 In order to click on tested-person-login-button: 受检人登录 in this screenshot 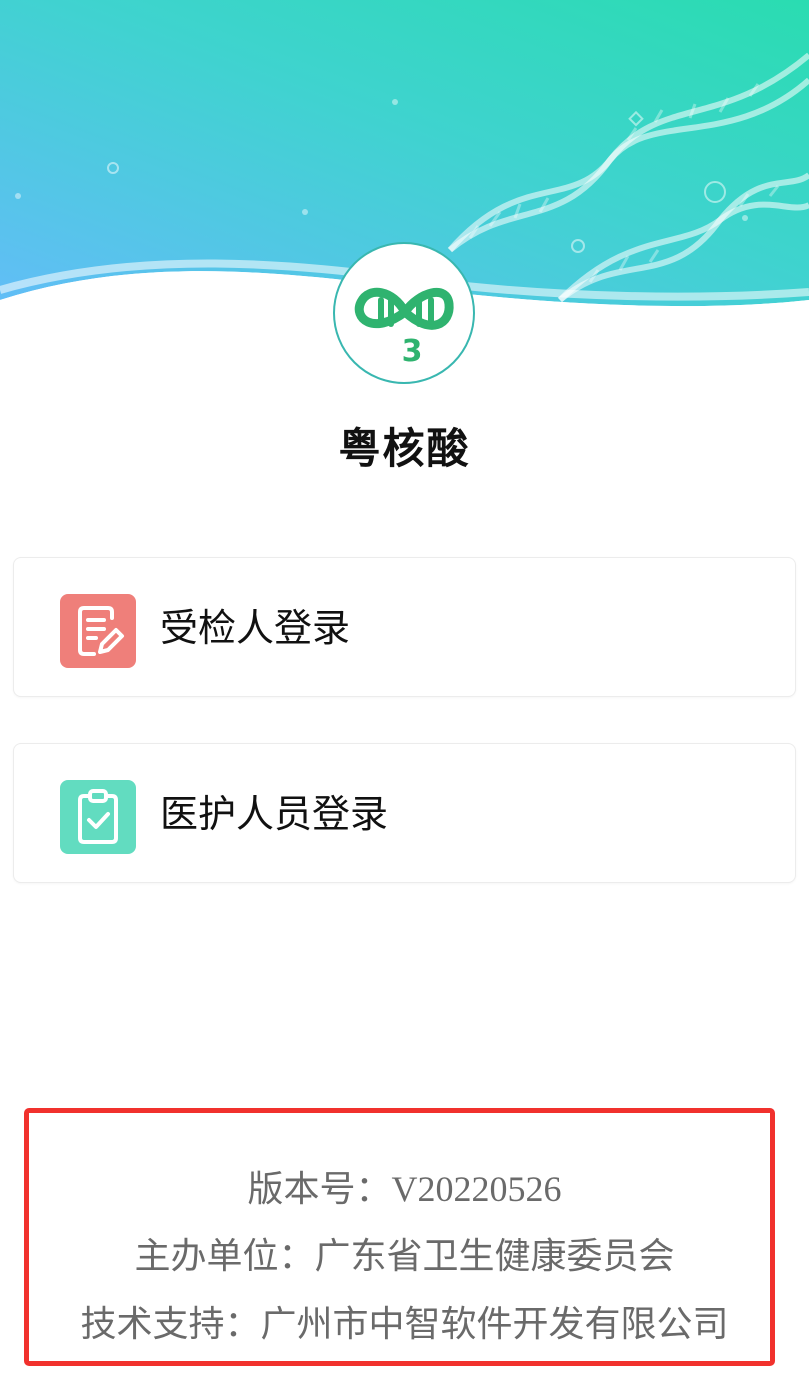, I will do `click(404, 627)`.